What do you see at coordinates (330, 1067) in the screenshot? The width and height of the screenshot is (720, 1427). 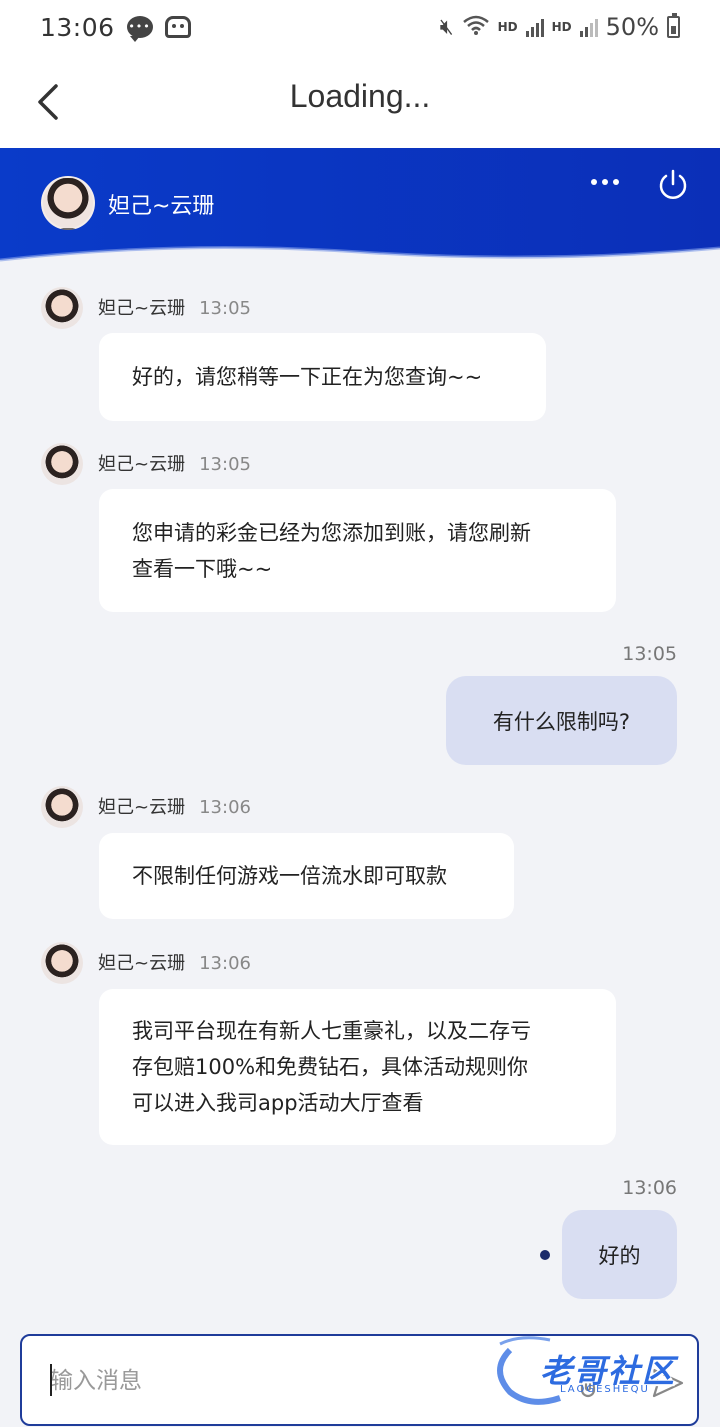 I see `message-text: 存包赔100%和免费钻石，具体活动规则你` at bounding box center [330, 1067].